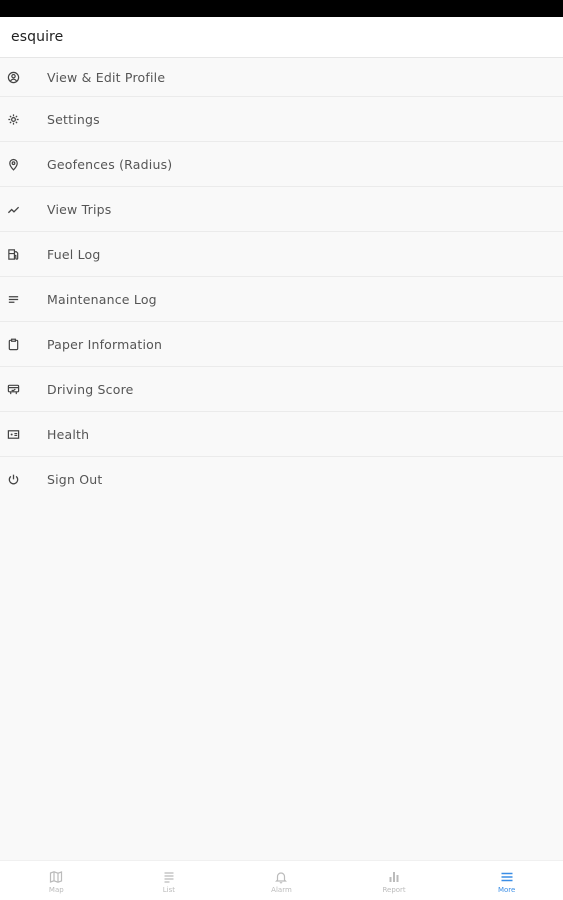  I want to click on menu-icon, so click(507, 876).